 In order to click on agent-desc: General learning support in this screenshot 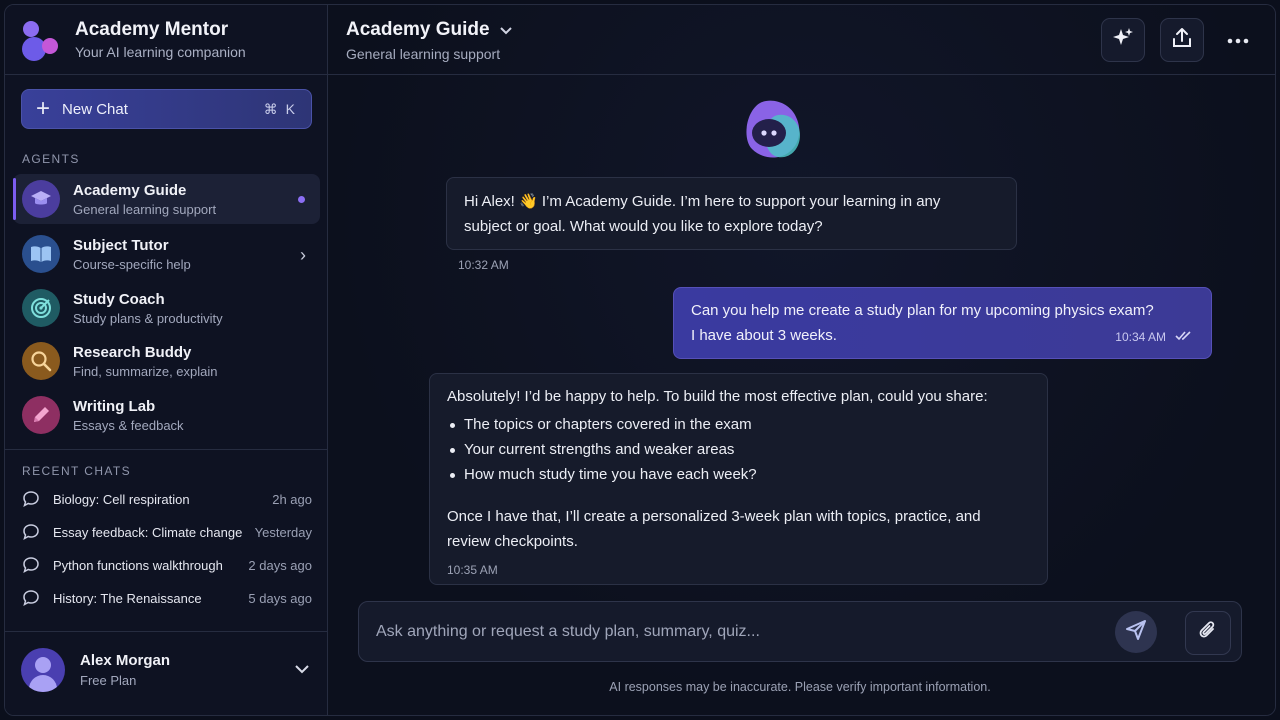, I will do `click(145, 209)`.